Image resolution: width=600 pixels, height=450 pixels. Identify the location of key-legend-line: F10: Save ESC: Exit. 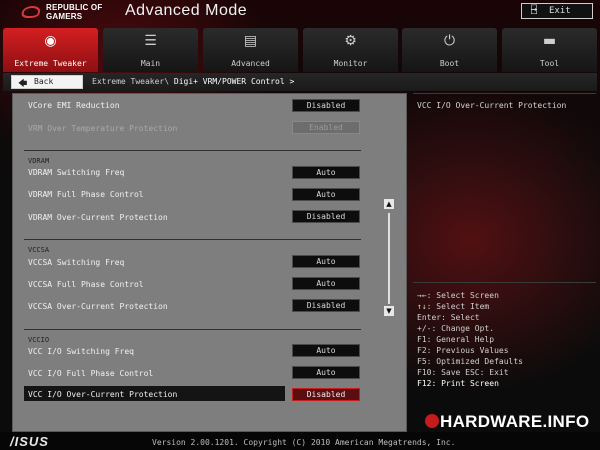
(463, 372).